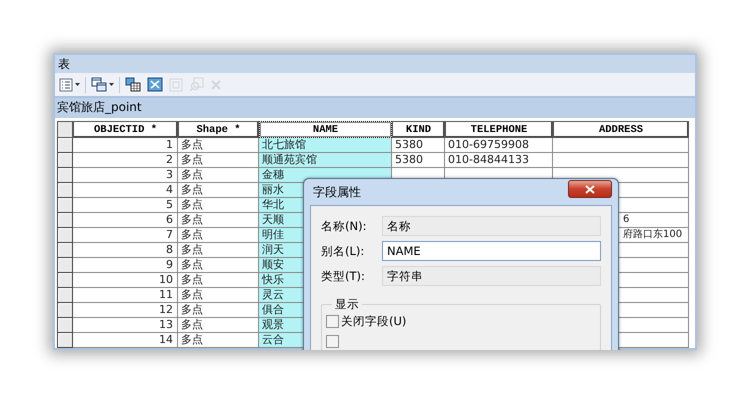 The width and height of the screenshot is (750, 401). I want to click on table-cell: 010-69759908, so click(499, 145).